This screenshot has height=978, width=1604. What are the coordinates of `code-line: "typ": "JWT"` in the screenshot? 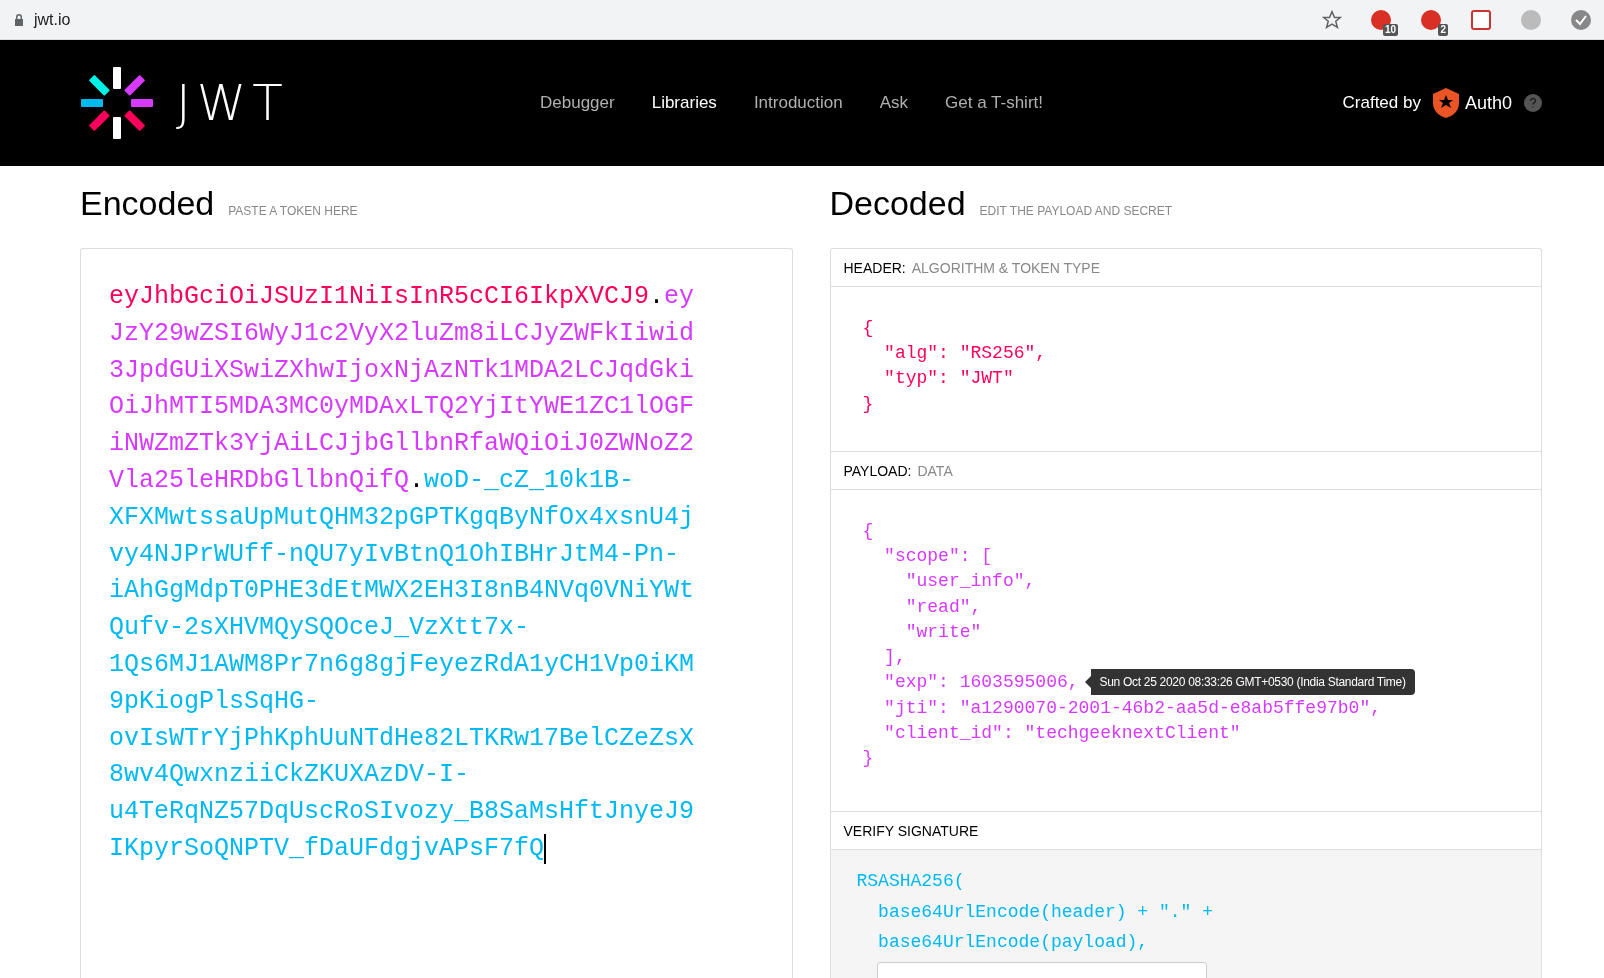 It's located at (948, 378).